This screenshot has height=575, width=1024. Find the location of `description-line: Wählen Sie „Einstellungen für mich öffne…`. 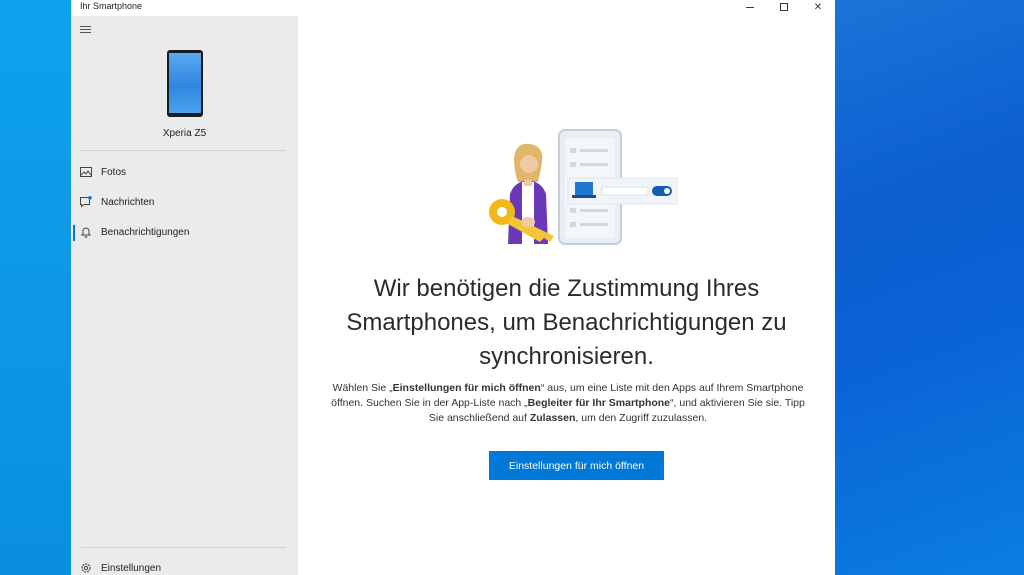

description-line: Wählen Sie „Einstellungen für mich öffne… is located at coordinates (568, 388).